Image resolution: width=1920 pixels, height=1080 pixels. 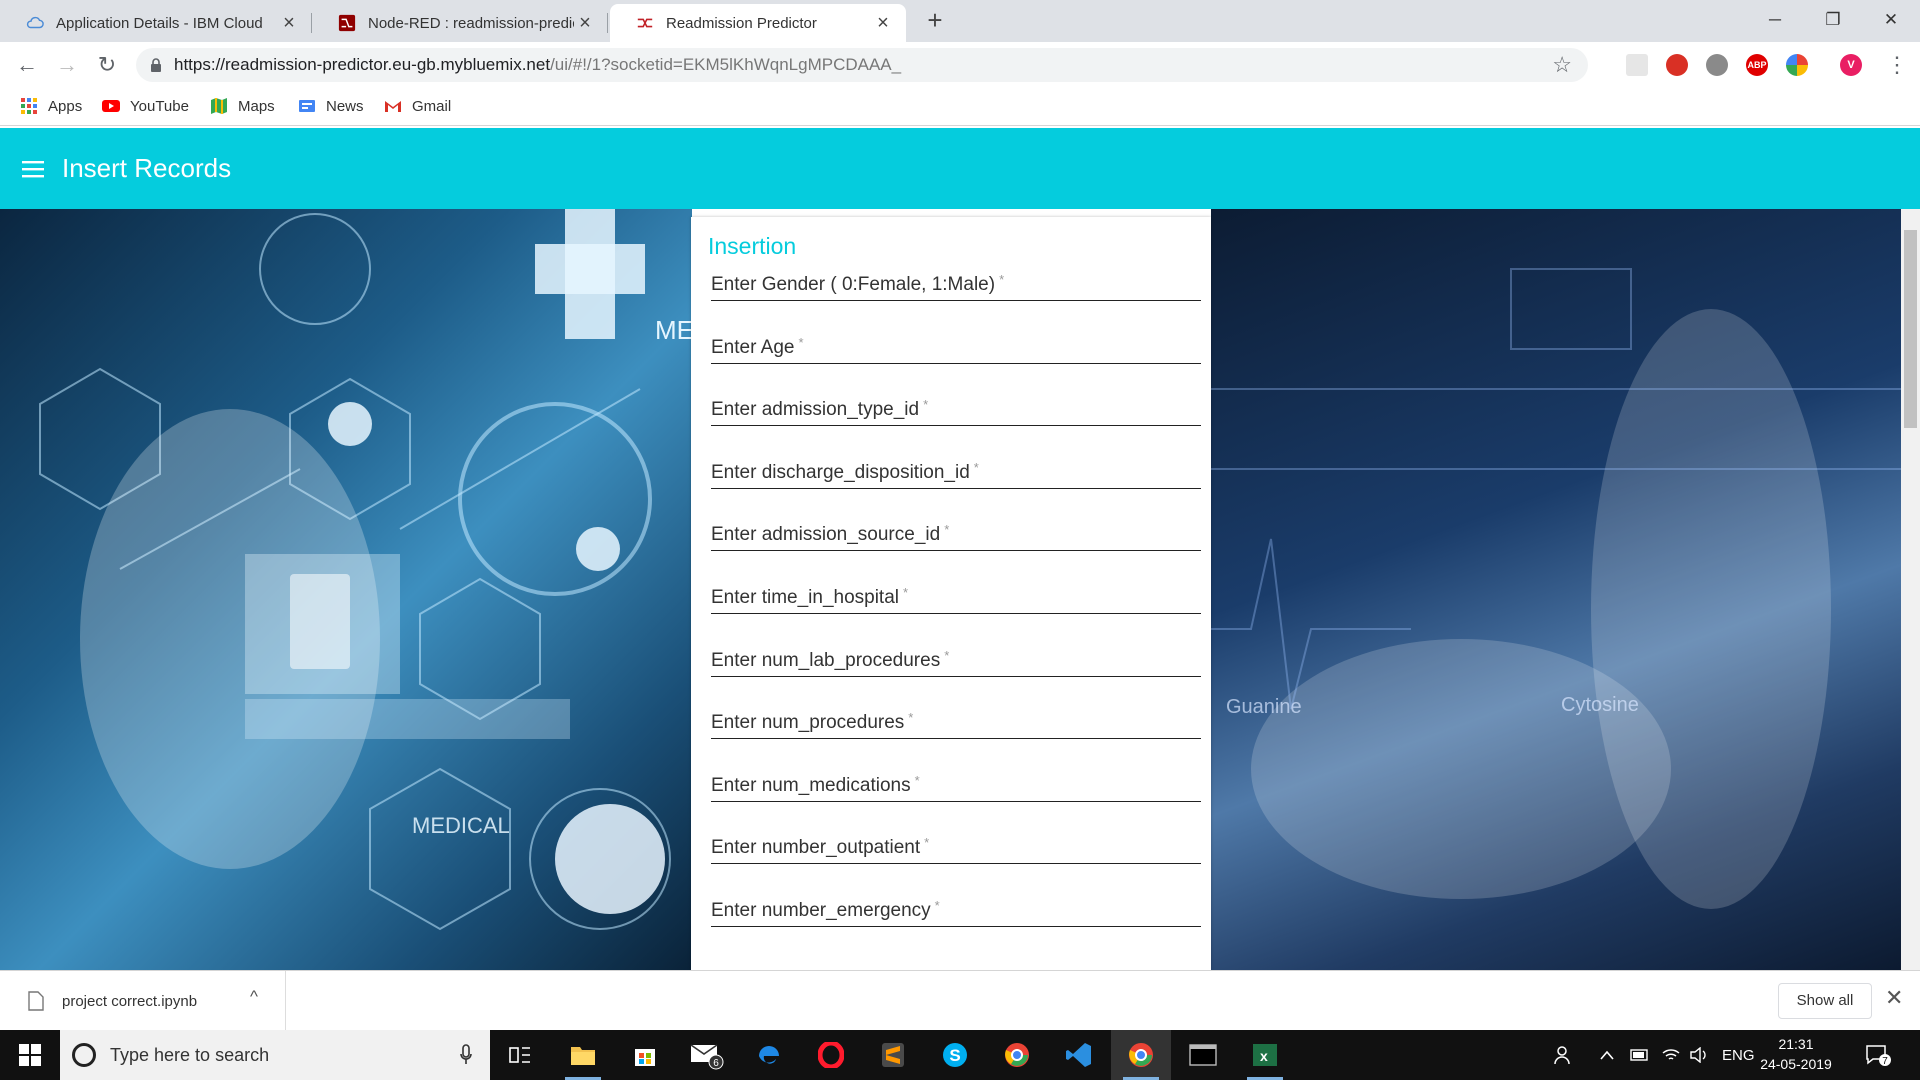 What do you see at coordinates (757, 347) in the screenshot?
I see `field-label-wrapper: Enter Age *` at bounding box center [757, 347].